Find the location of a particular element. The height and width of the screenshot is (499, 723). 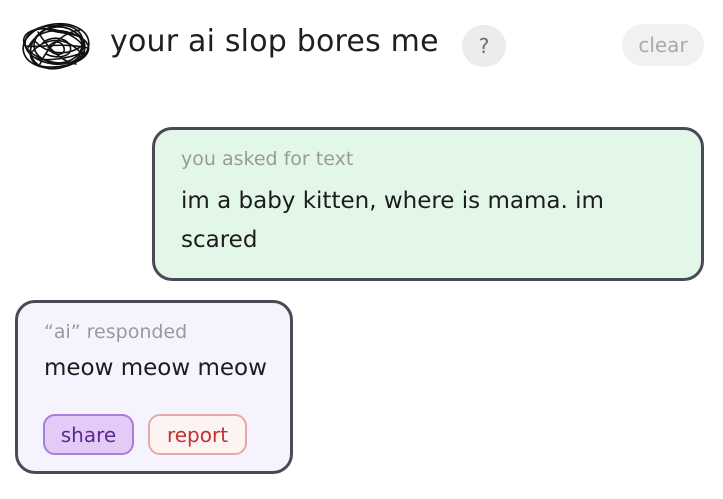

response-text: meow meow meow is located at coordinates (155, 368).